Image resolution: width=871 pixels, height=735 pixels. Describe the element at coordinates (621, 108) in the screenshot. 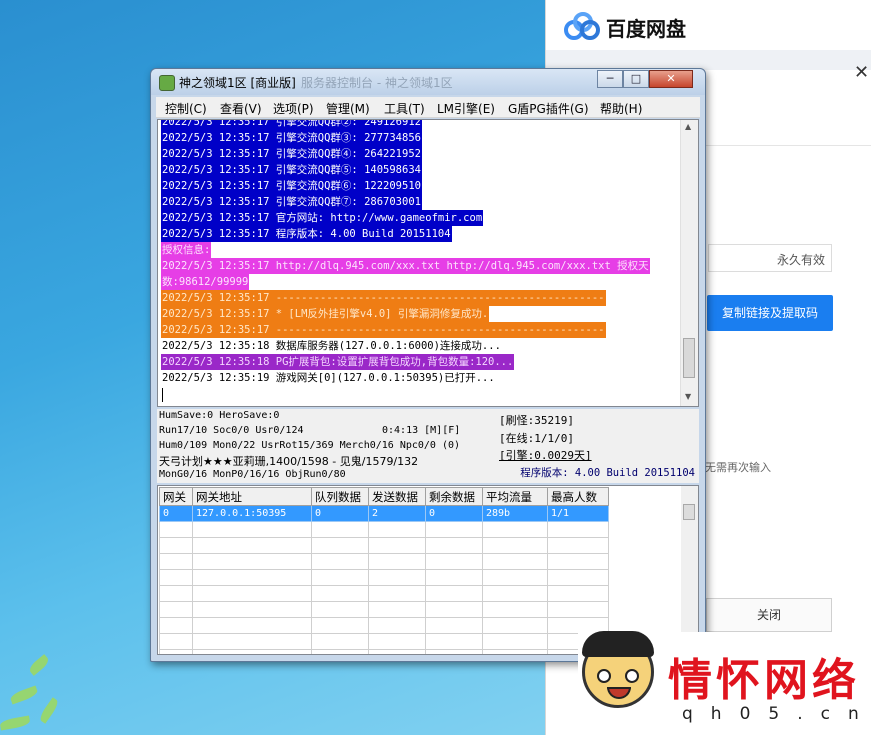

I see `menu-help: 帮助(H)` at that location.